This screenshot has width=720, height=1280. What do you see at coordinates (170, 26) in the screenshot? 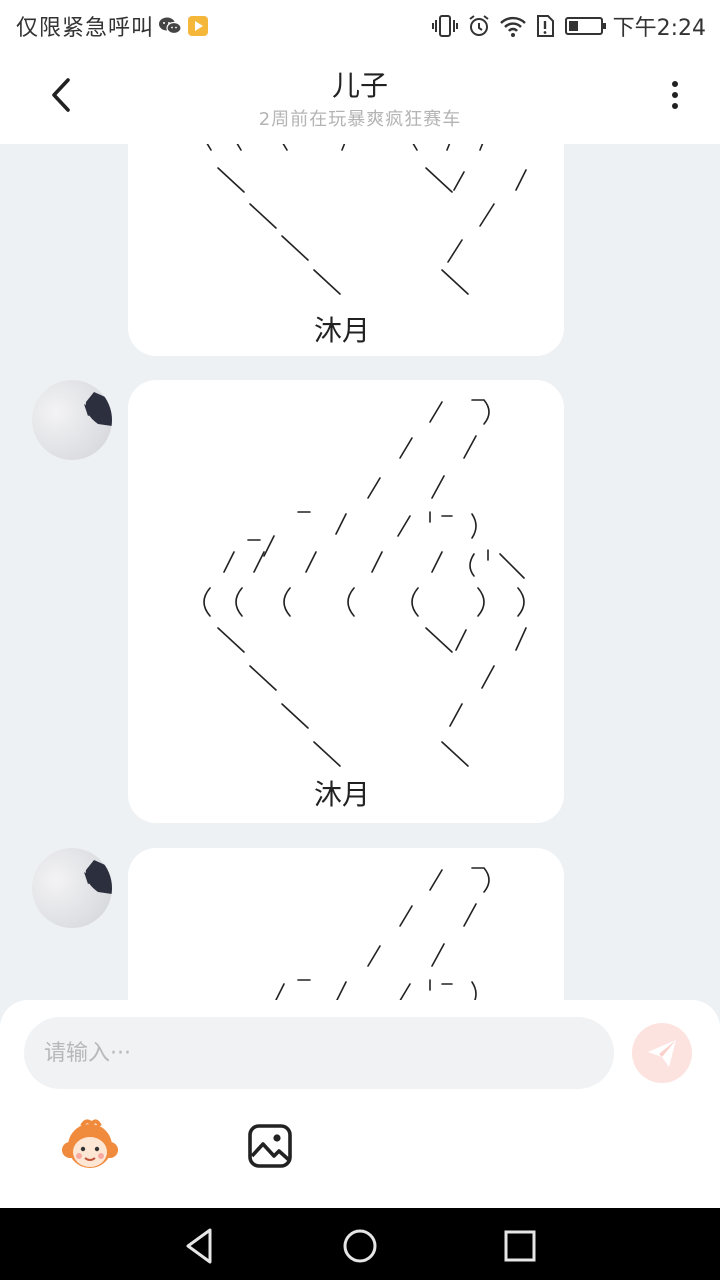
I see `wechat-icon` at bounding box center [170, 26].